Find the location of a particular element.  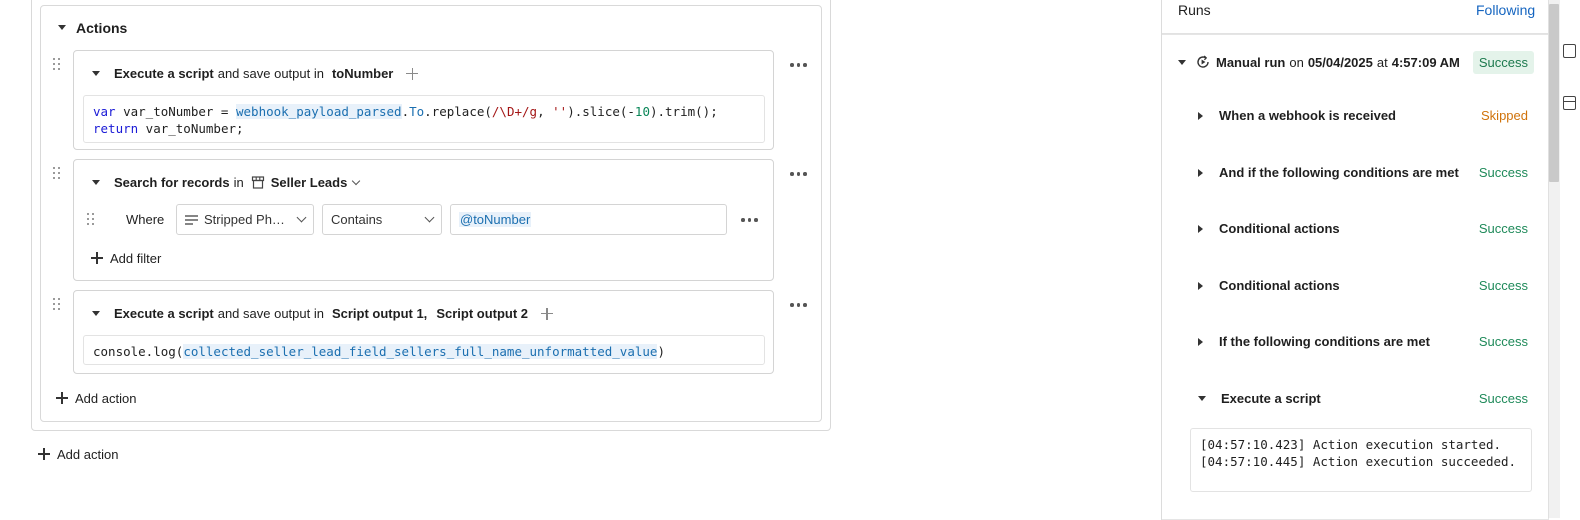

run-step-status: Skipped is located at coordinates (1504, 115).